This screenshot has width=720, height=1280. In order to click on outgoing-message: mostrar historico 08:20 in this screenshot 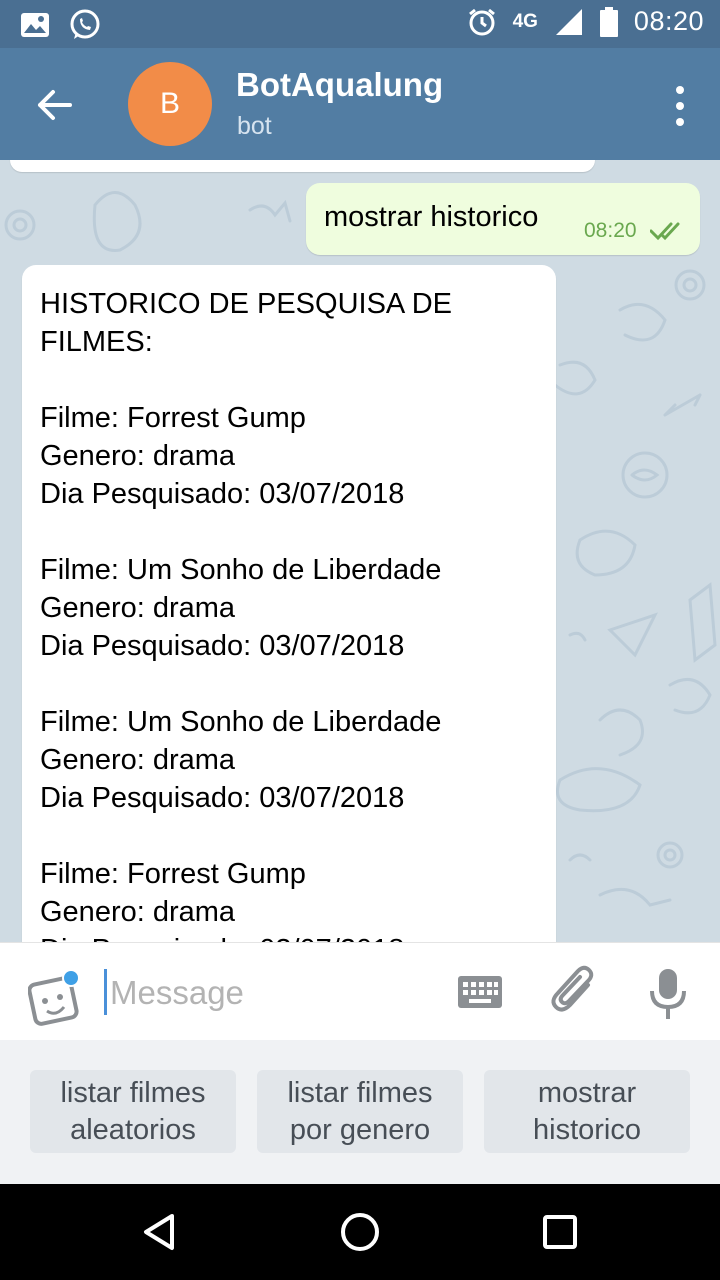, I will do `click(503, 219)`.